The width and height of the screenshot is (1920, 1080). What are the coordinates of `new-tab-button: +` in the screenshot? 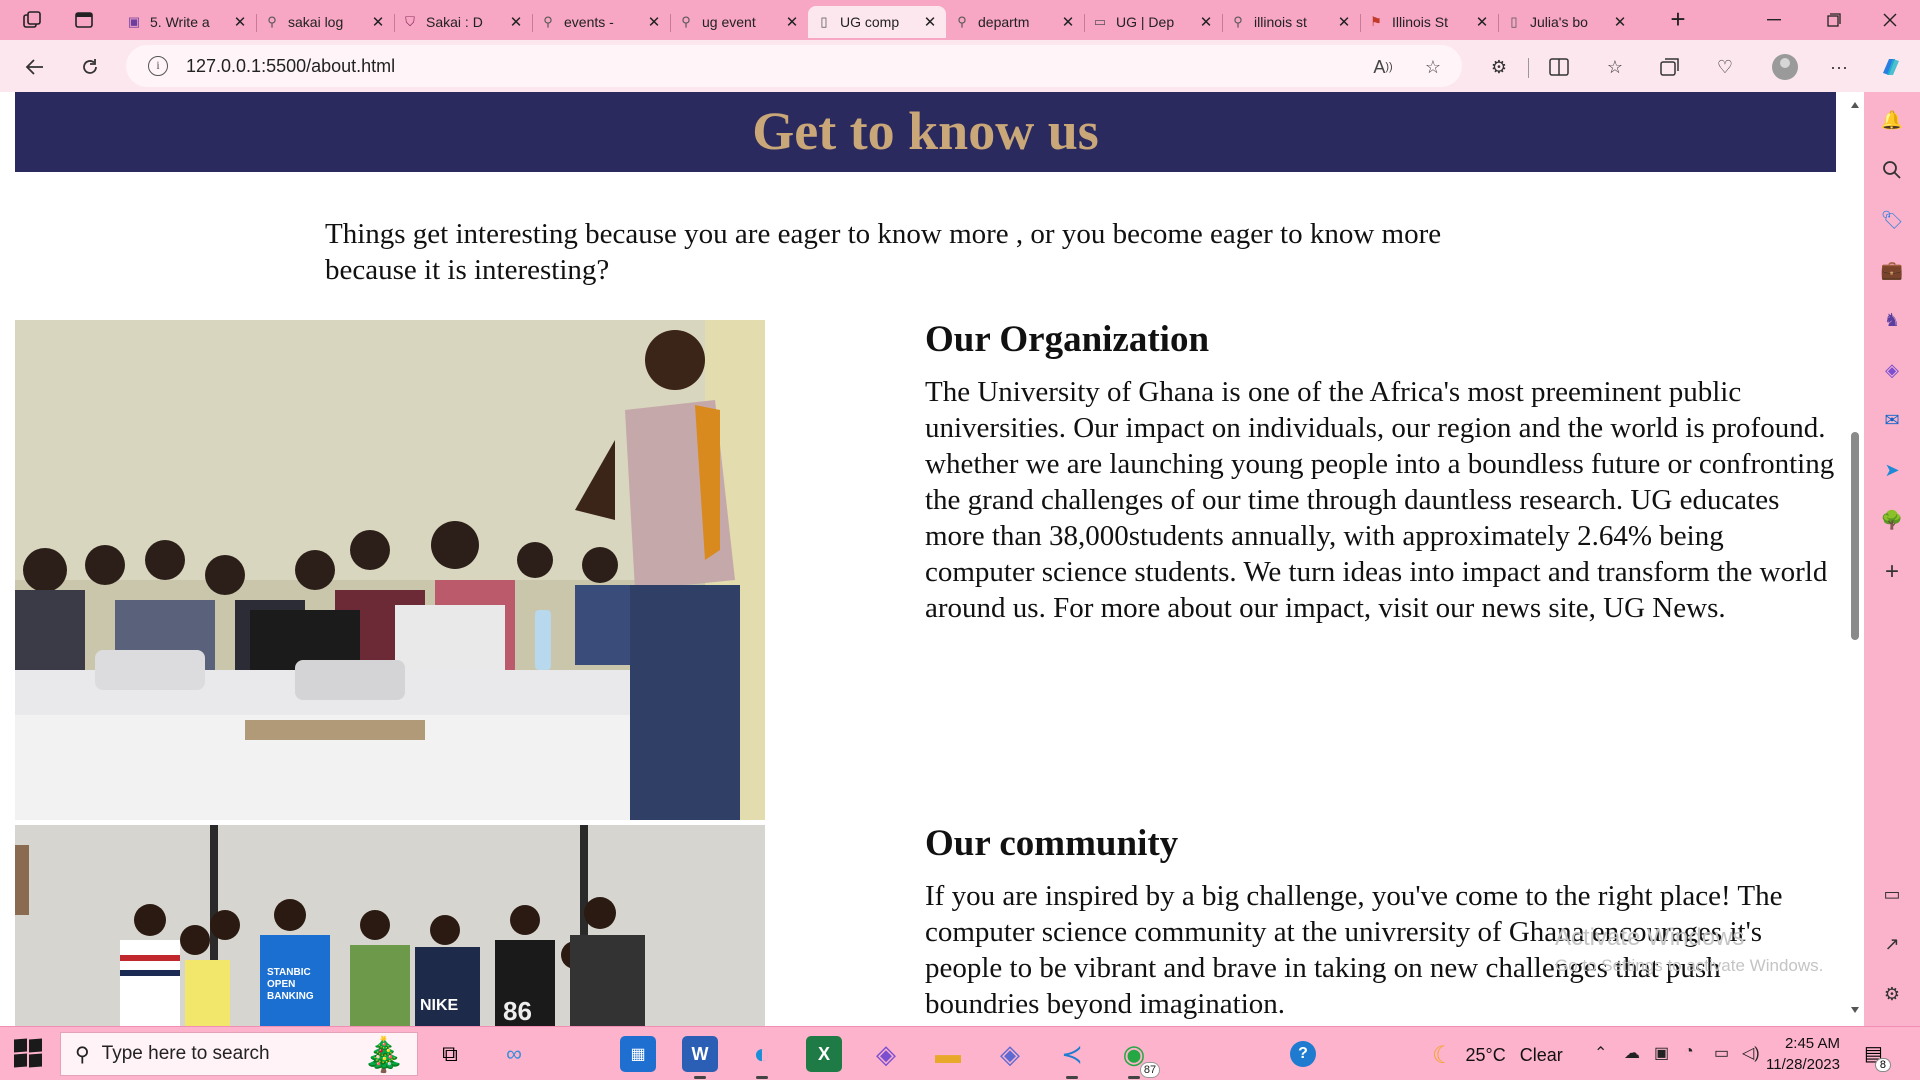 It's located at (1678, 20).